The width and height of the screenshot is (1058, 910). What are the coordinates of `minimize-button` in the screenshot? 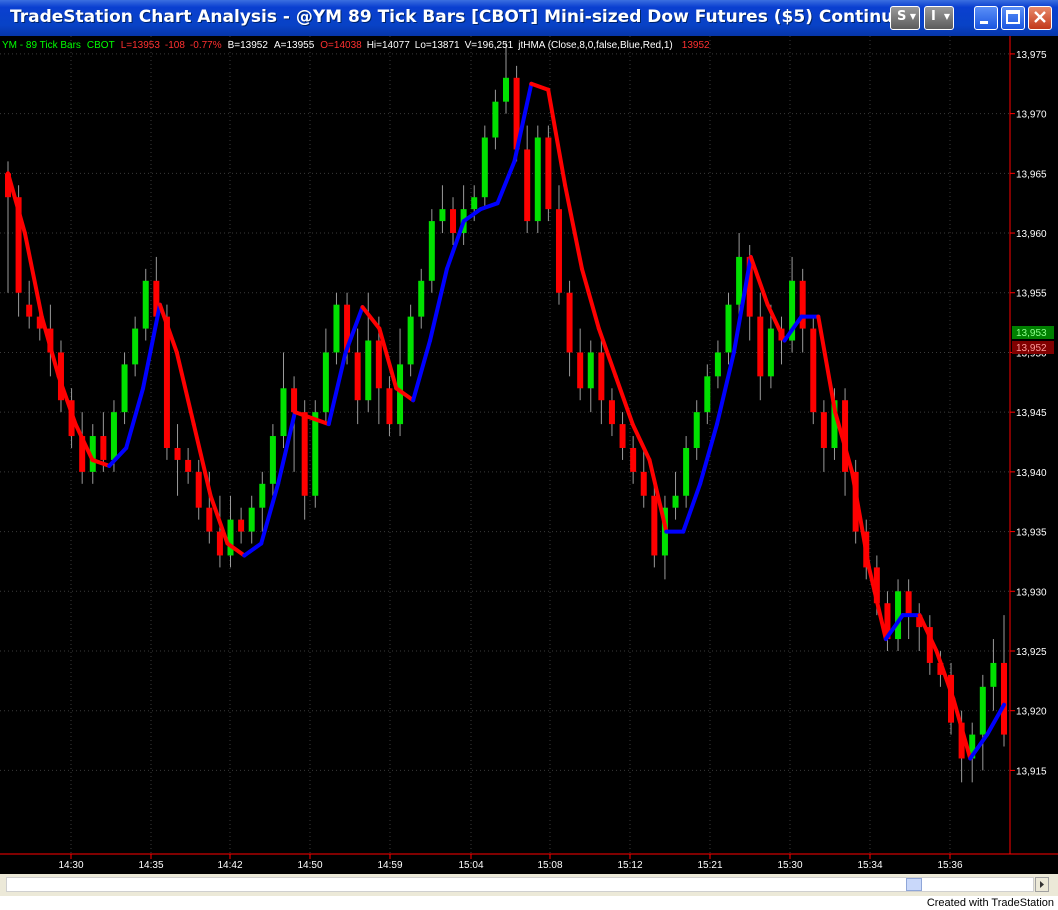 It's located at (986, 18).